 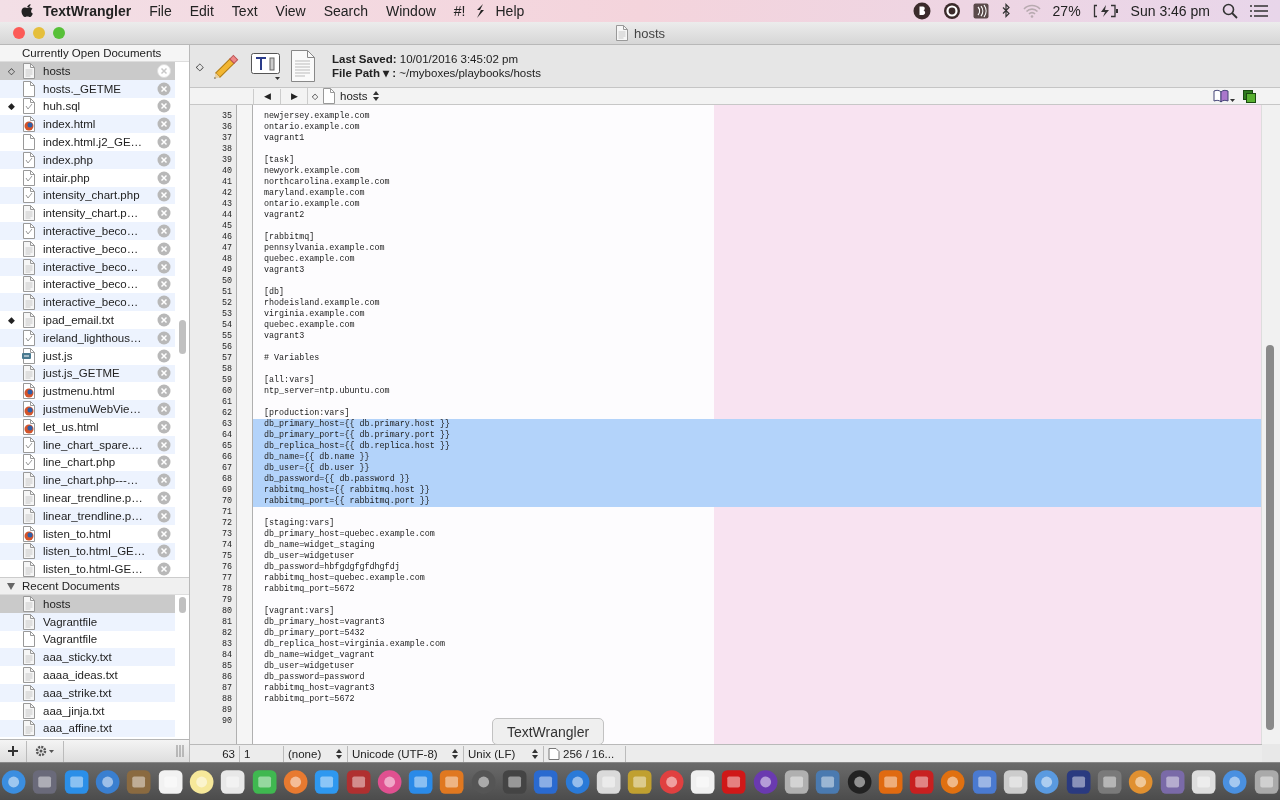 I want to click on document-row: index.php, so click(x=87, y=160).